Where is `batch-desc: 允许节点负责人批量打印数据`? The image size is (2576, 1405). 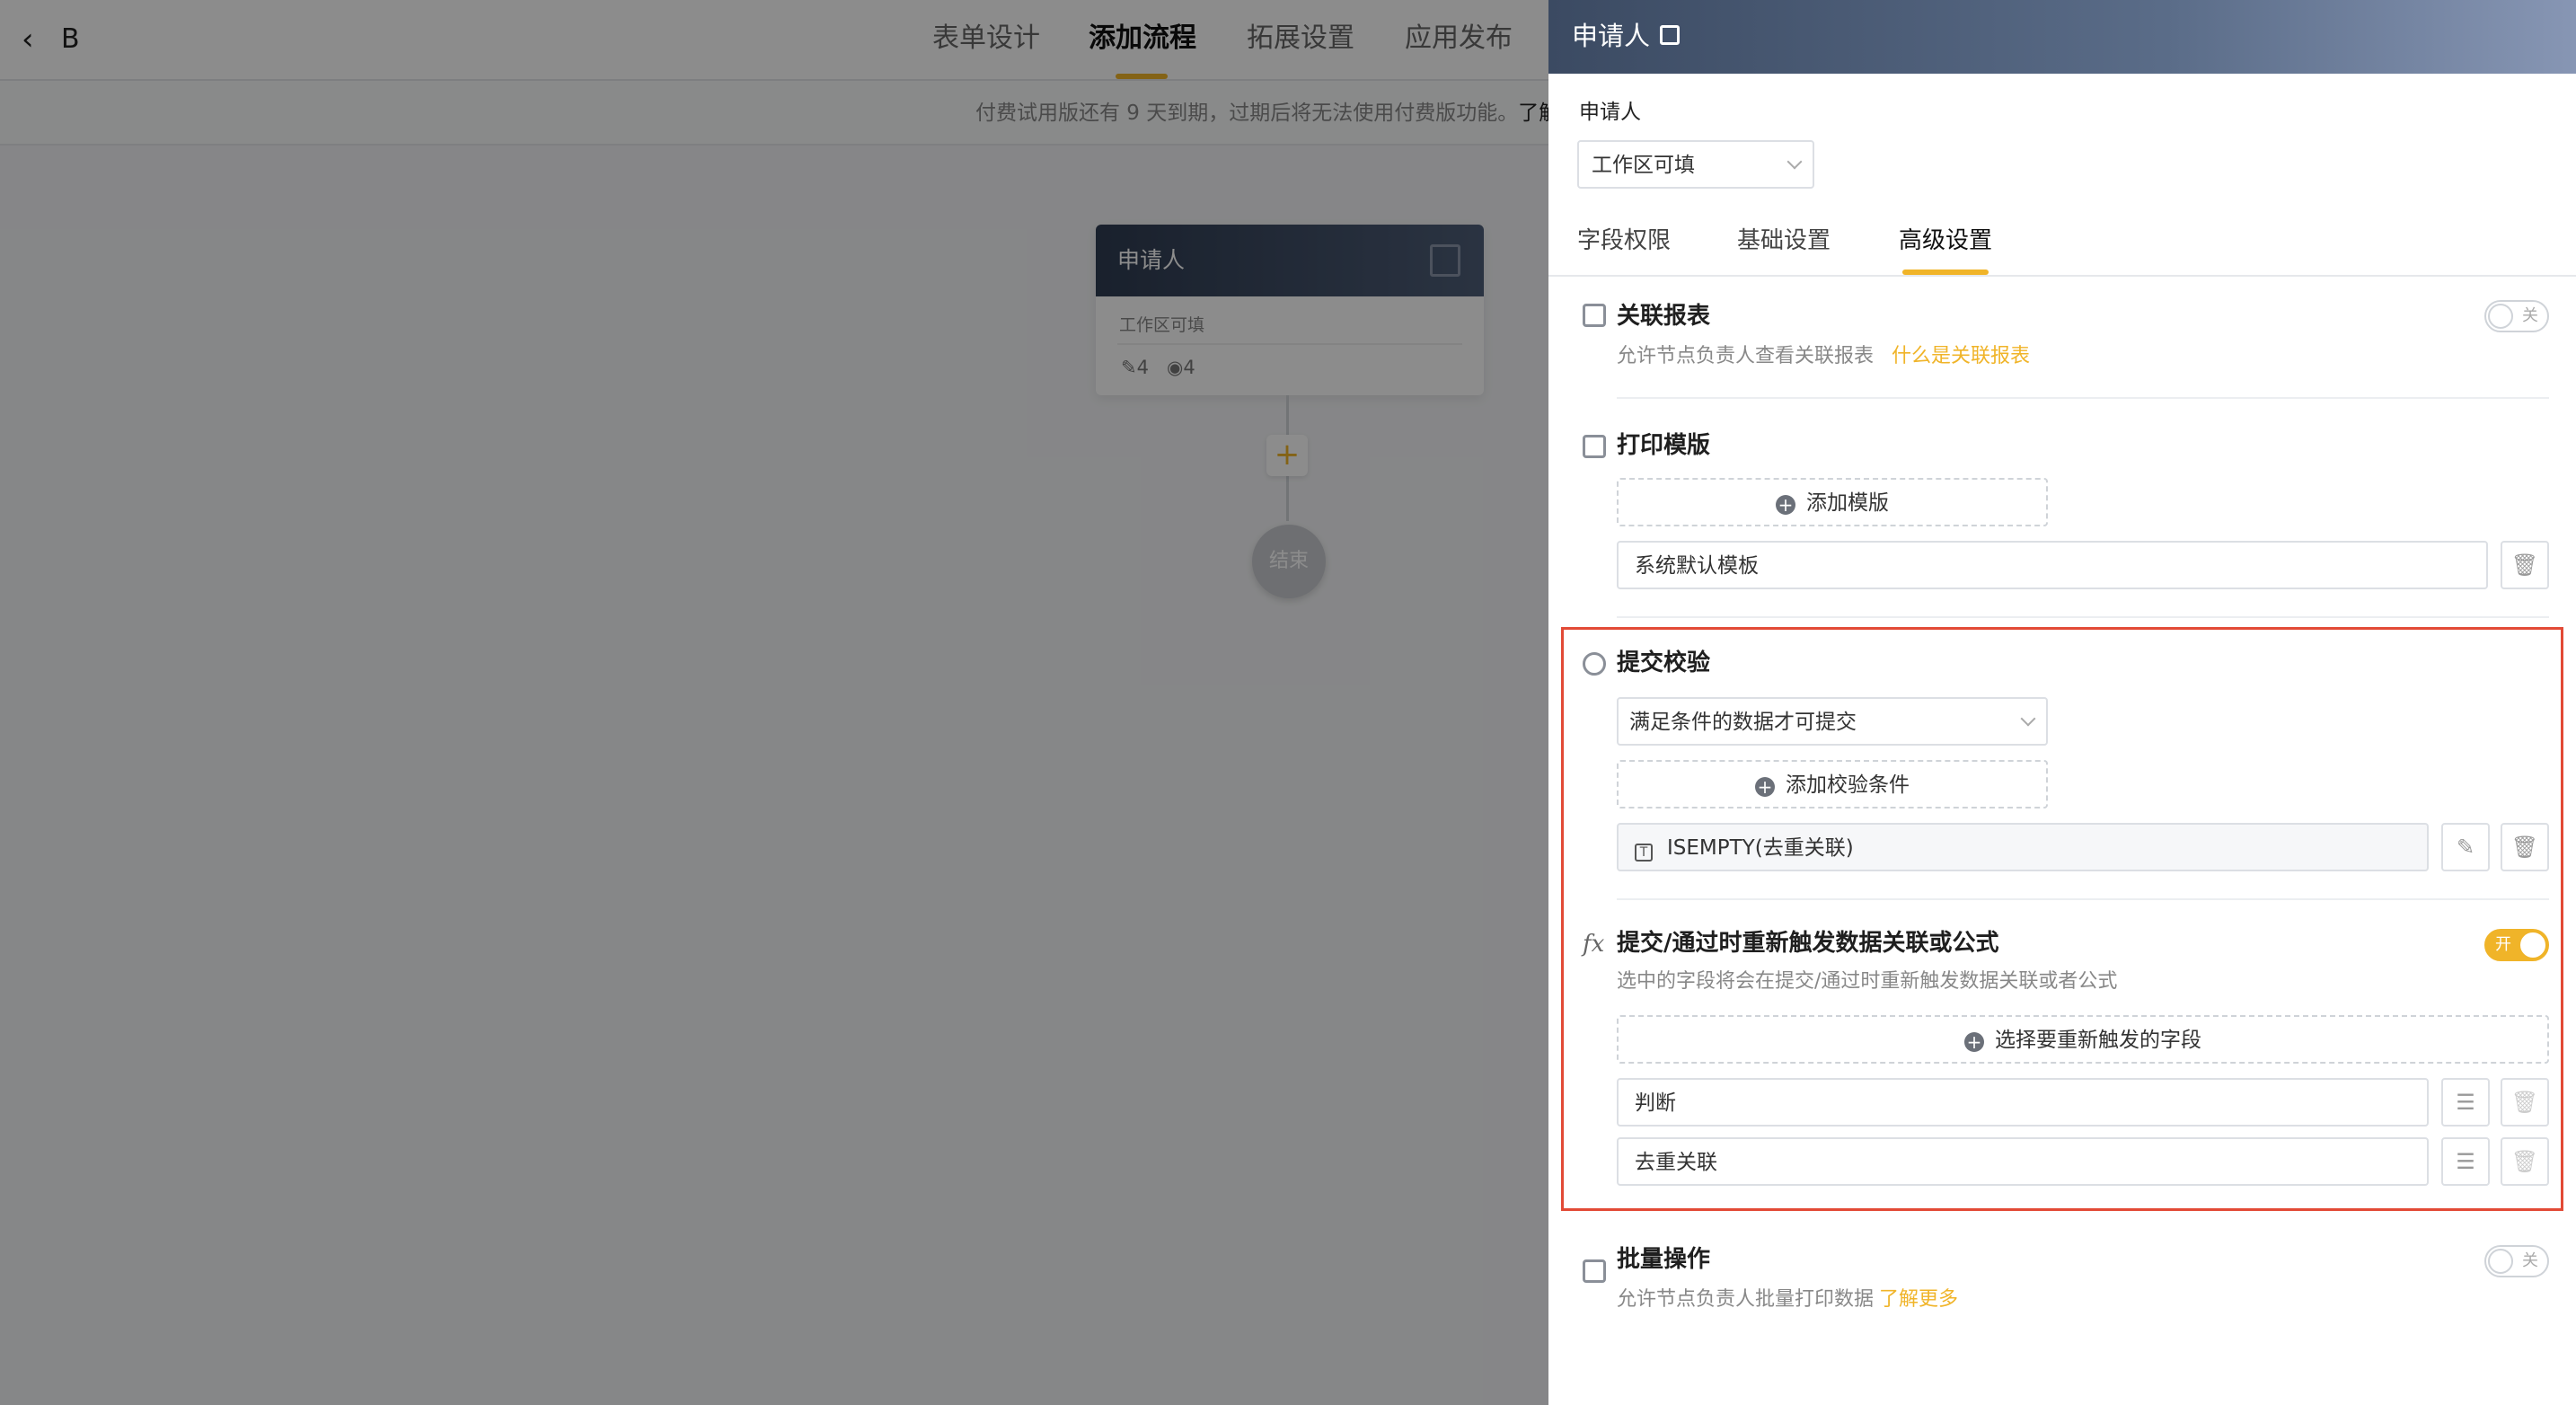 batch-desc: 允许节点负责人批量打印数据 is located at coordinates (1746, 1299).